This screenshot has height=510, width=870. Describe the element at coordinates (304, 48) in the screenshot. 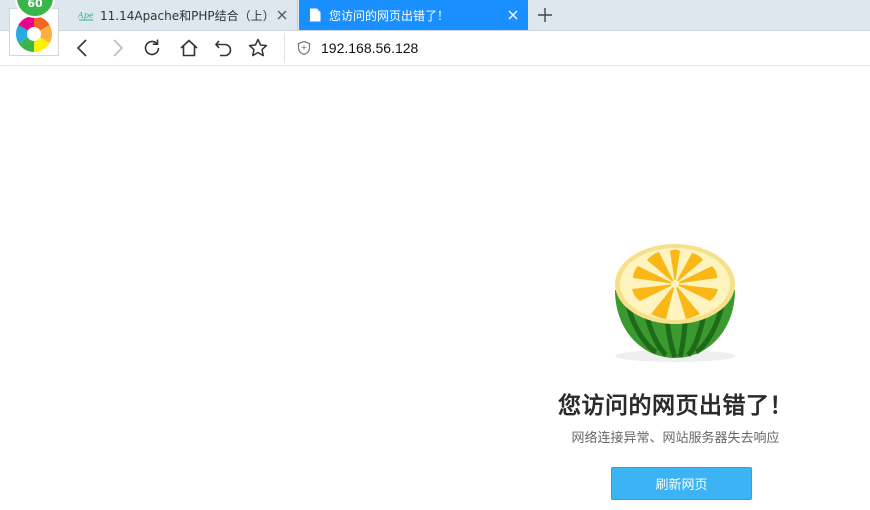

I see `shield-icon` at that location.